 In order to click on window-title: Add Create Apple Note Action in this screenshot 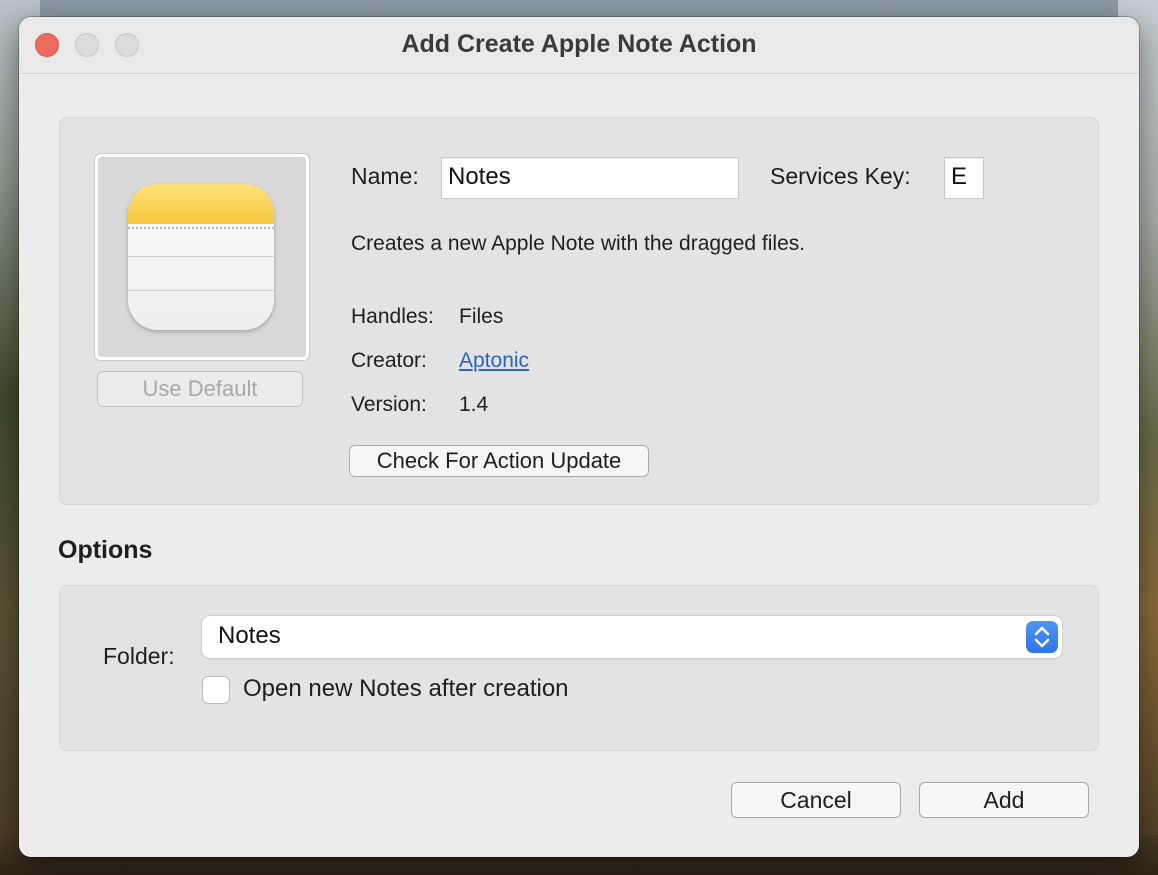, I will do `click(579, 44)`.